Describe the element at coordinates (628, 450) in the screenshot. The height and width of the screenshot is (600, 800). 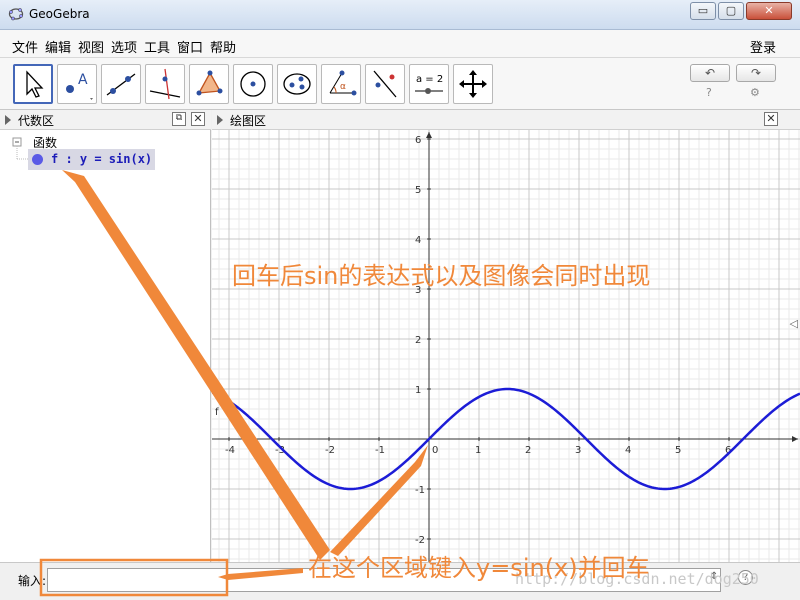
I see `x-tick-label: 4` at that location.